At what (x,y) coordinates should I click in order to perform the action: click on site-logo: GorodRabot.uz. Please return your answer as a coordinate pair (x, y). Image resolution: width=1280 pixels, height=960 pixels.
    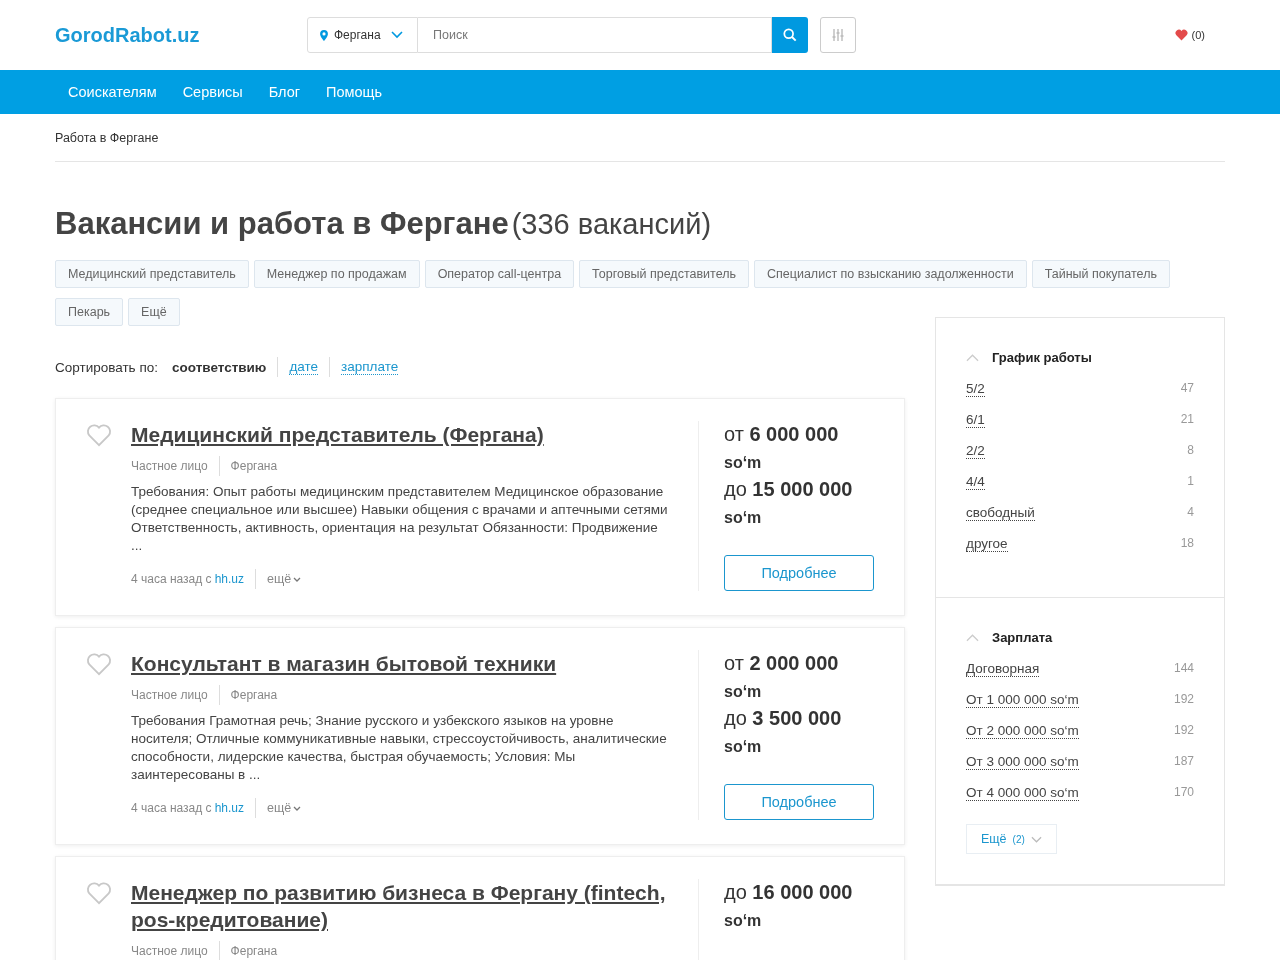
    Looking at the image, I should click on (181, 35).